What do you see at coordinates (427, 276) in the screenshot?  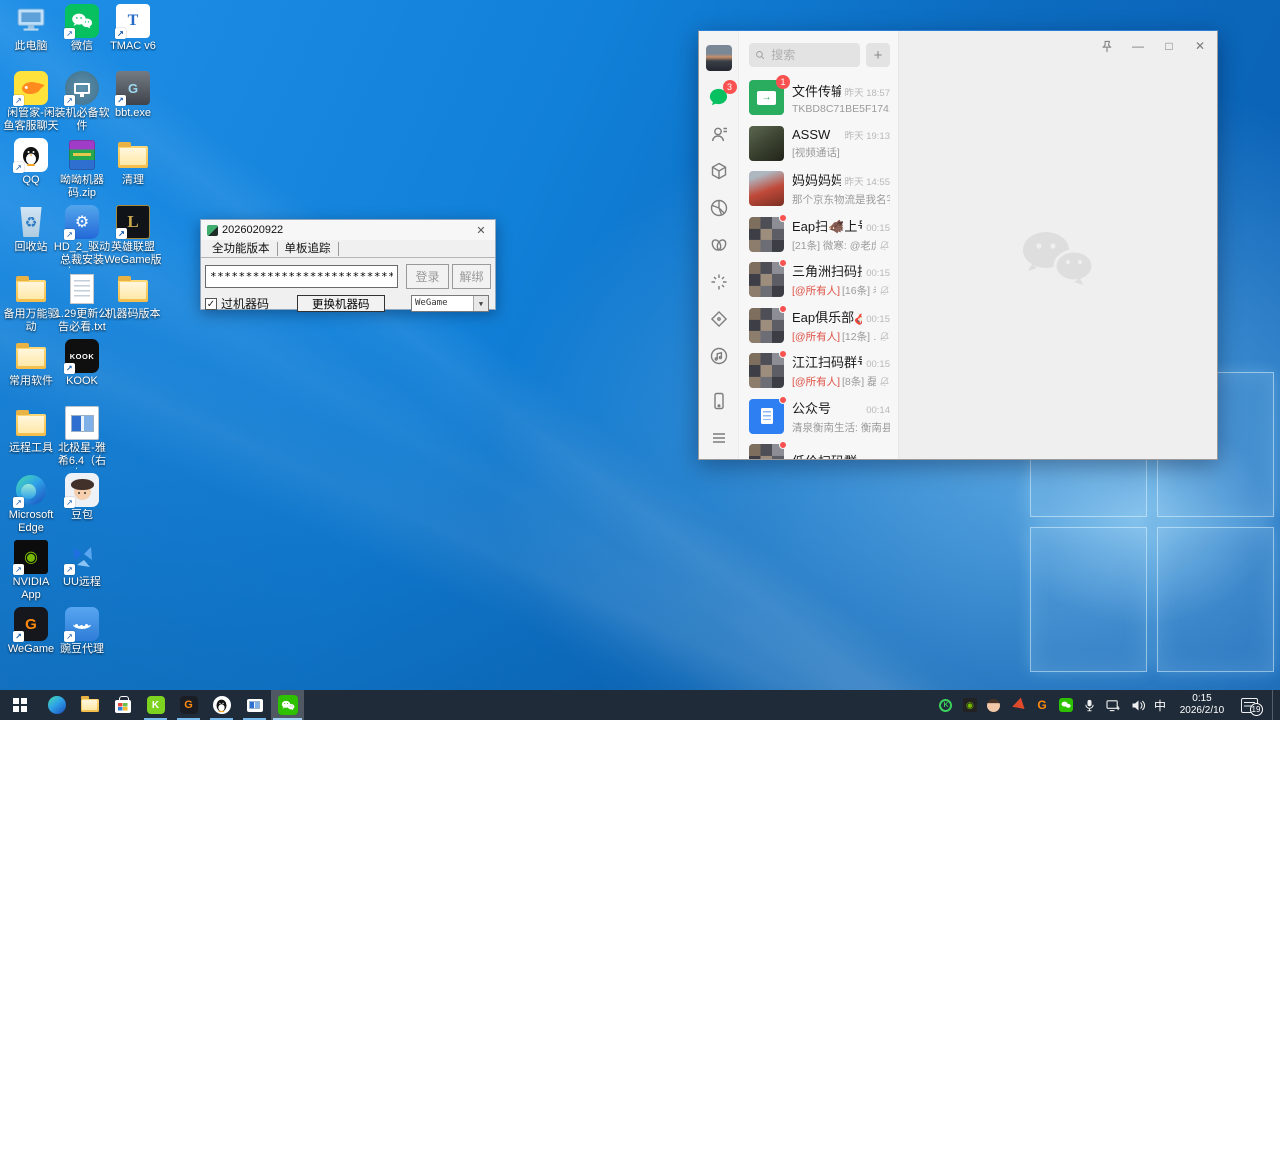 I see `login-button: 登录` at bounding box center [427, 276].